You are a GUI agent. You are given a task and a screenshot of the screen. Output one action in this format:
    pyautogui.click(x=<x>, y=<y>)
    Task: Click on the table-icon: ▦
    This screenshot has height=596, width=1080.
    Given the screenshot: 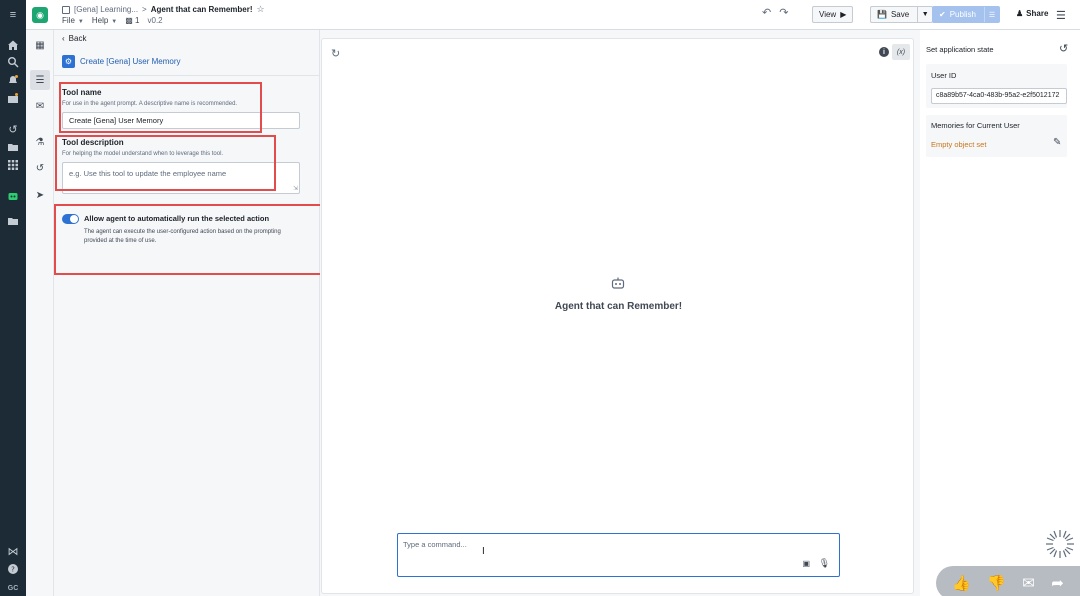 What is the action you would take?
    pyautogui.click(x=40, y=45)
    